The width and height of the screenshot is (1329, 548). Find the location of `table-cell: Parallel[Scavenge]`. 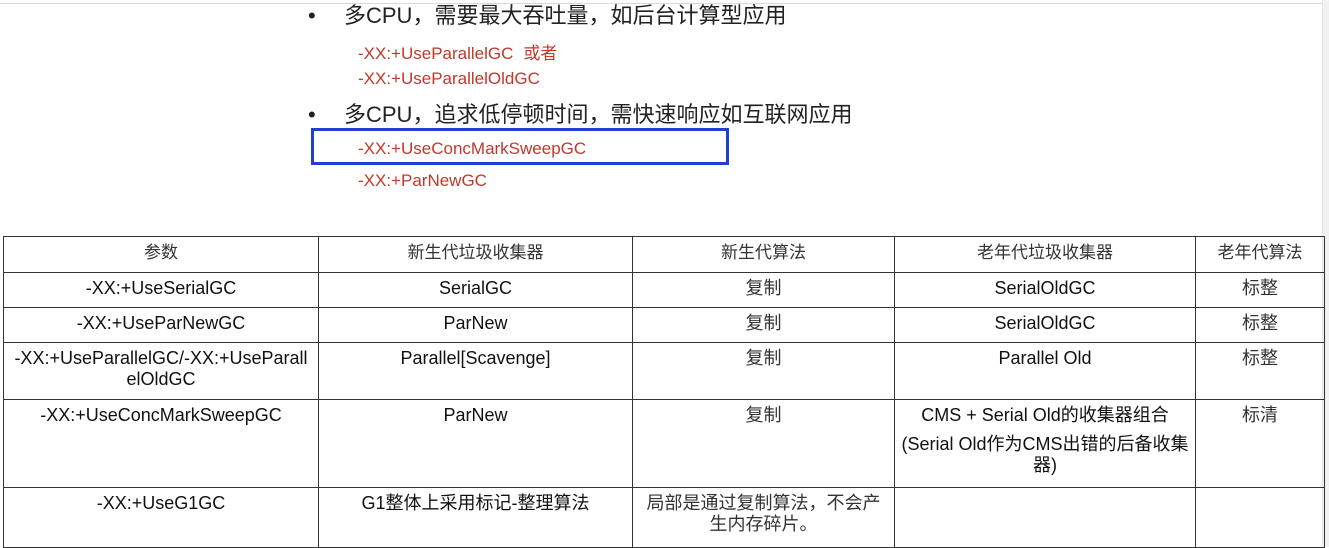

table-cell: Parallel[Scavenge] is located at coordinates (475, 371).